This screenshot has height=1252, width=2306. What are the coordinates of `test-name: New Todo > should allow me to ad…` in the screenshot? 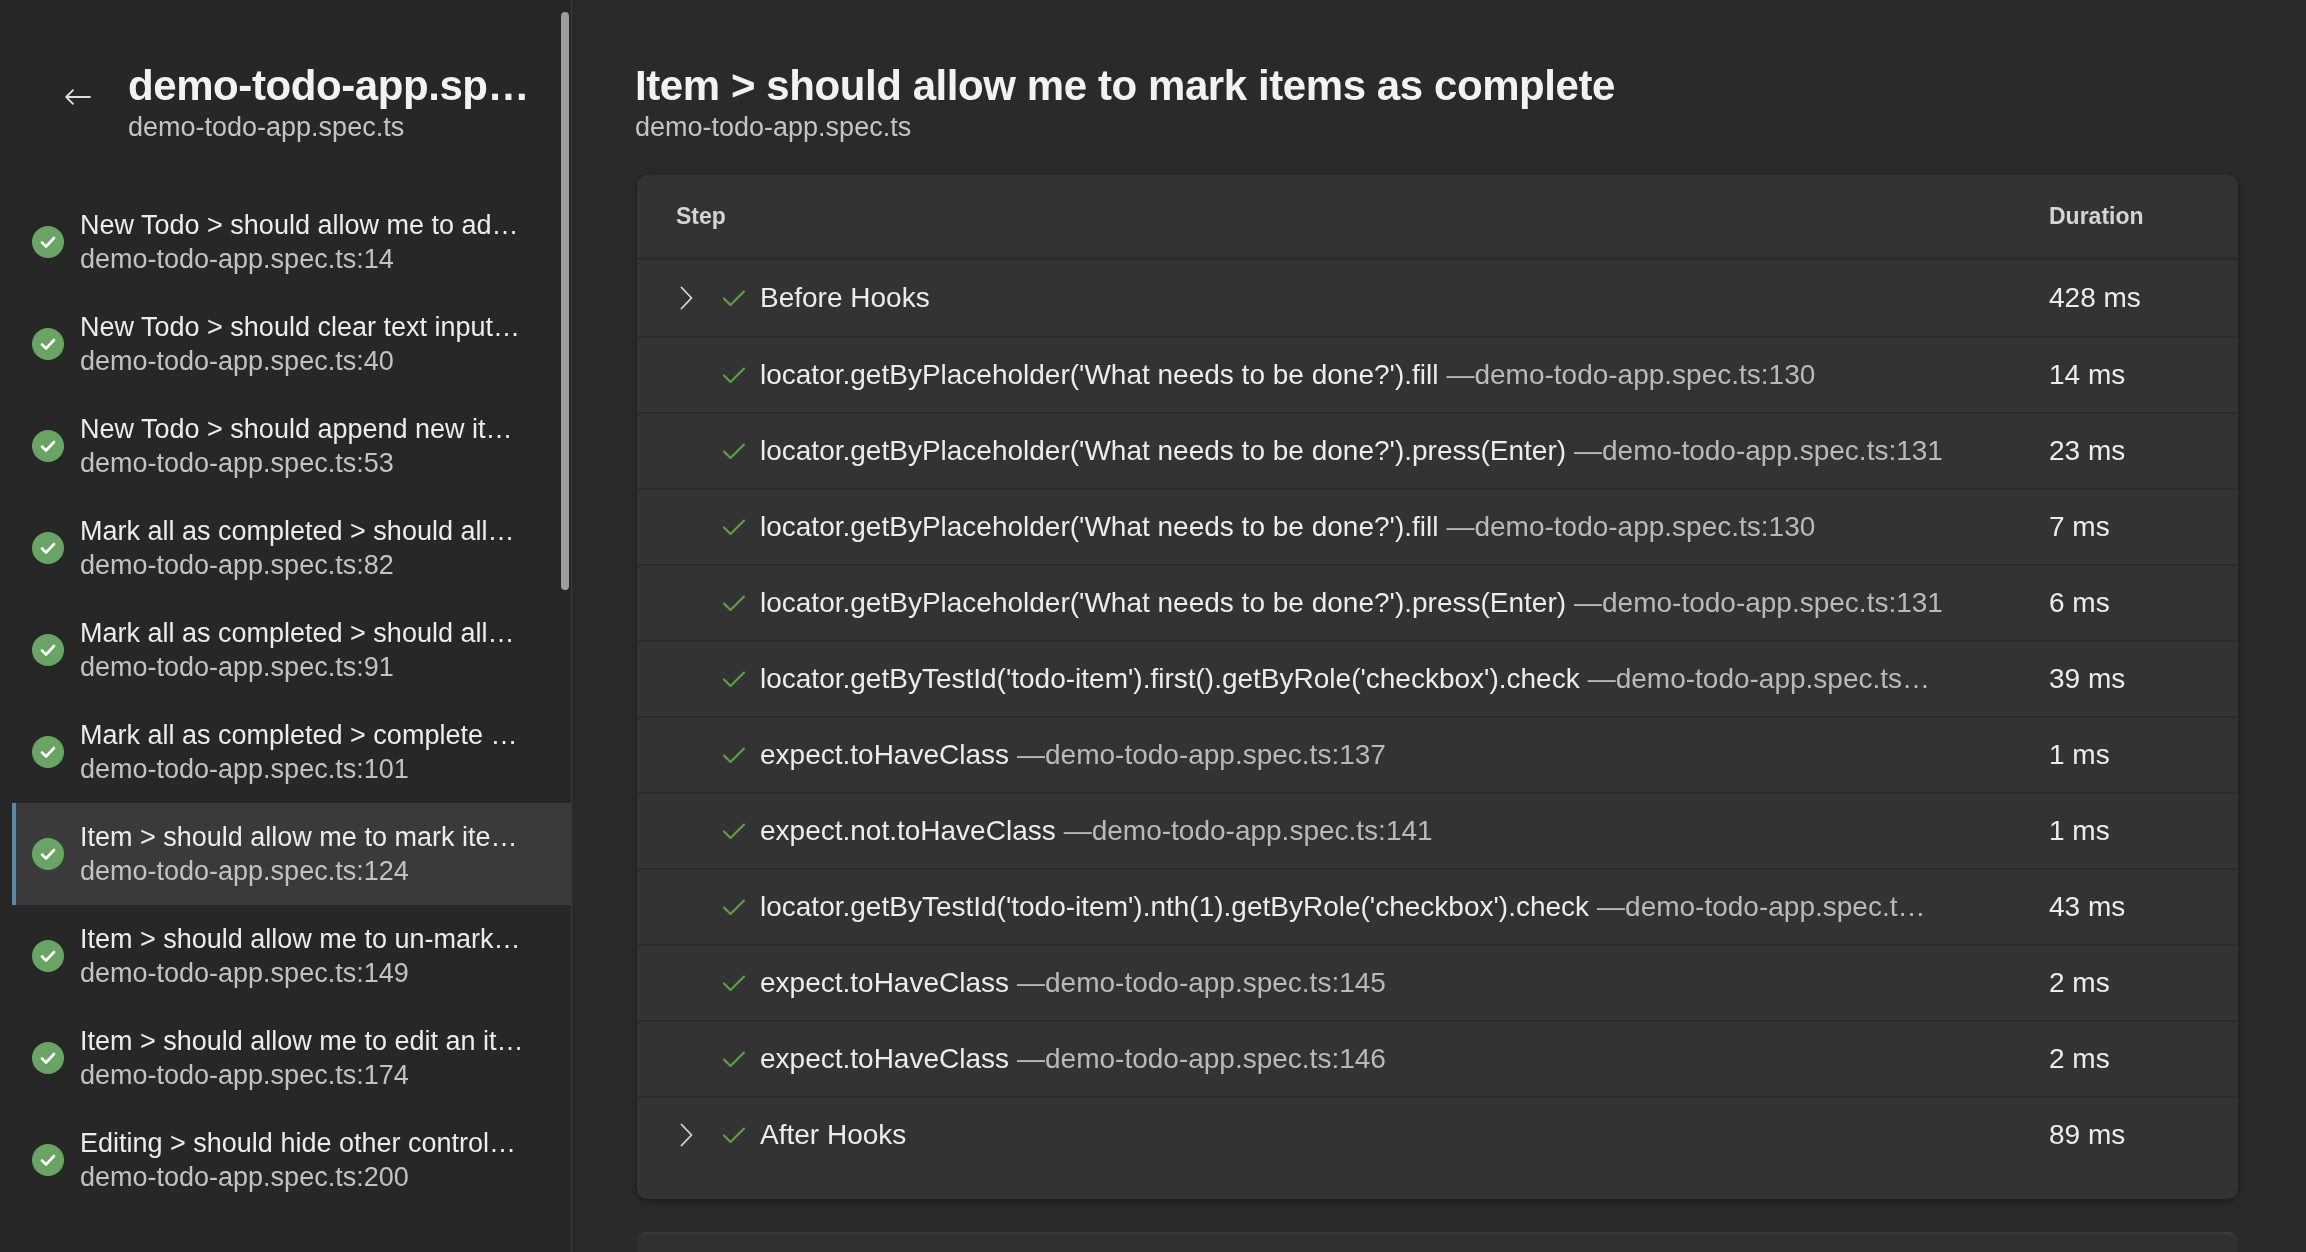 It's located at (299, 225).